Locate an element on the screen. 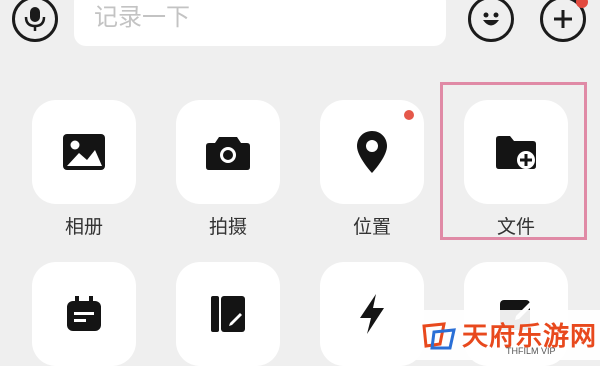  tile-calendar is located at coordinates (84, 314).